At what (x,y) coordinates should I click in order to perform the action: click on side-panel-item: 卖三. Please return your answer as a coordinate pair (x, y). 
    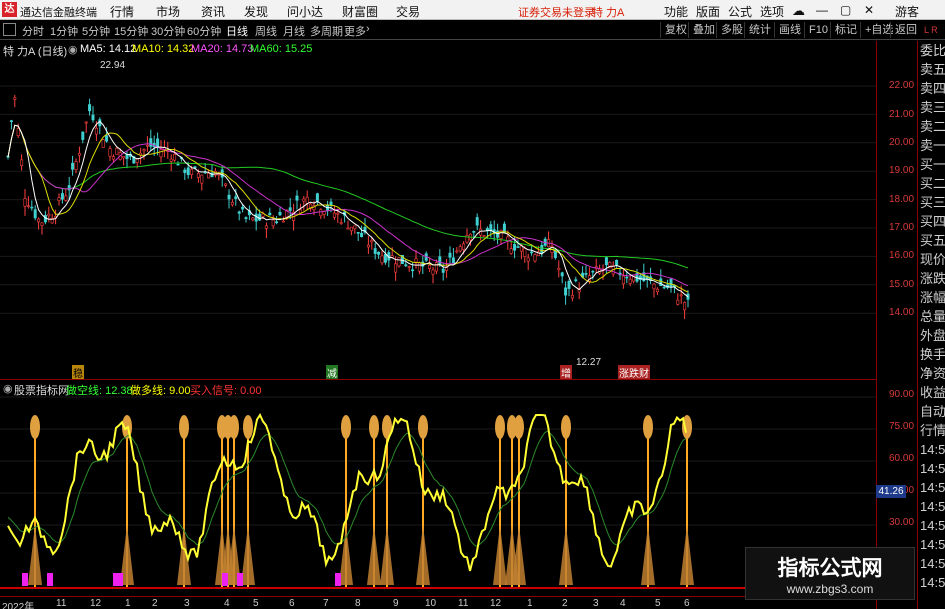
    Looking at the image, I should click on (931, 107).